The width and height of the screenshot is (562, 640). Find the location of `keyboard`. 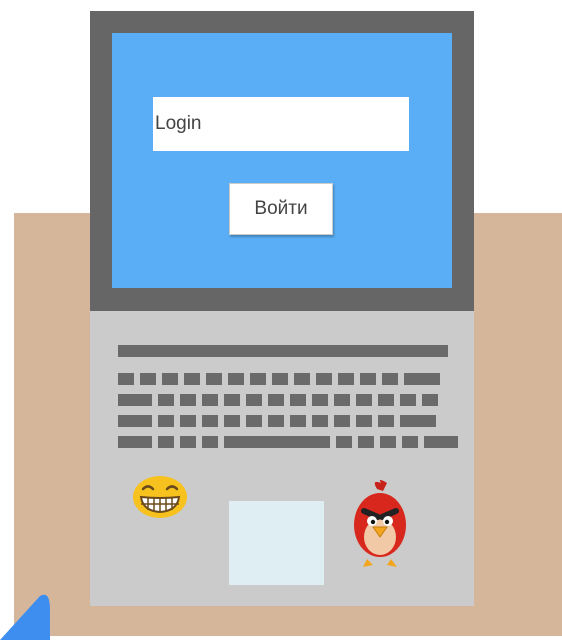

keyboard is located at coordinates (287, 402).